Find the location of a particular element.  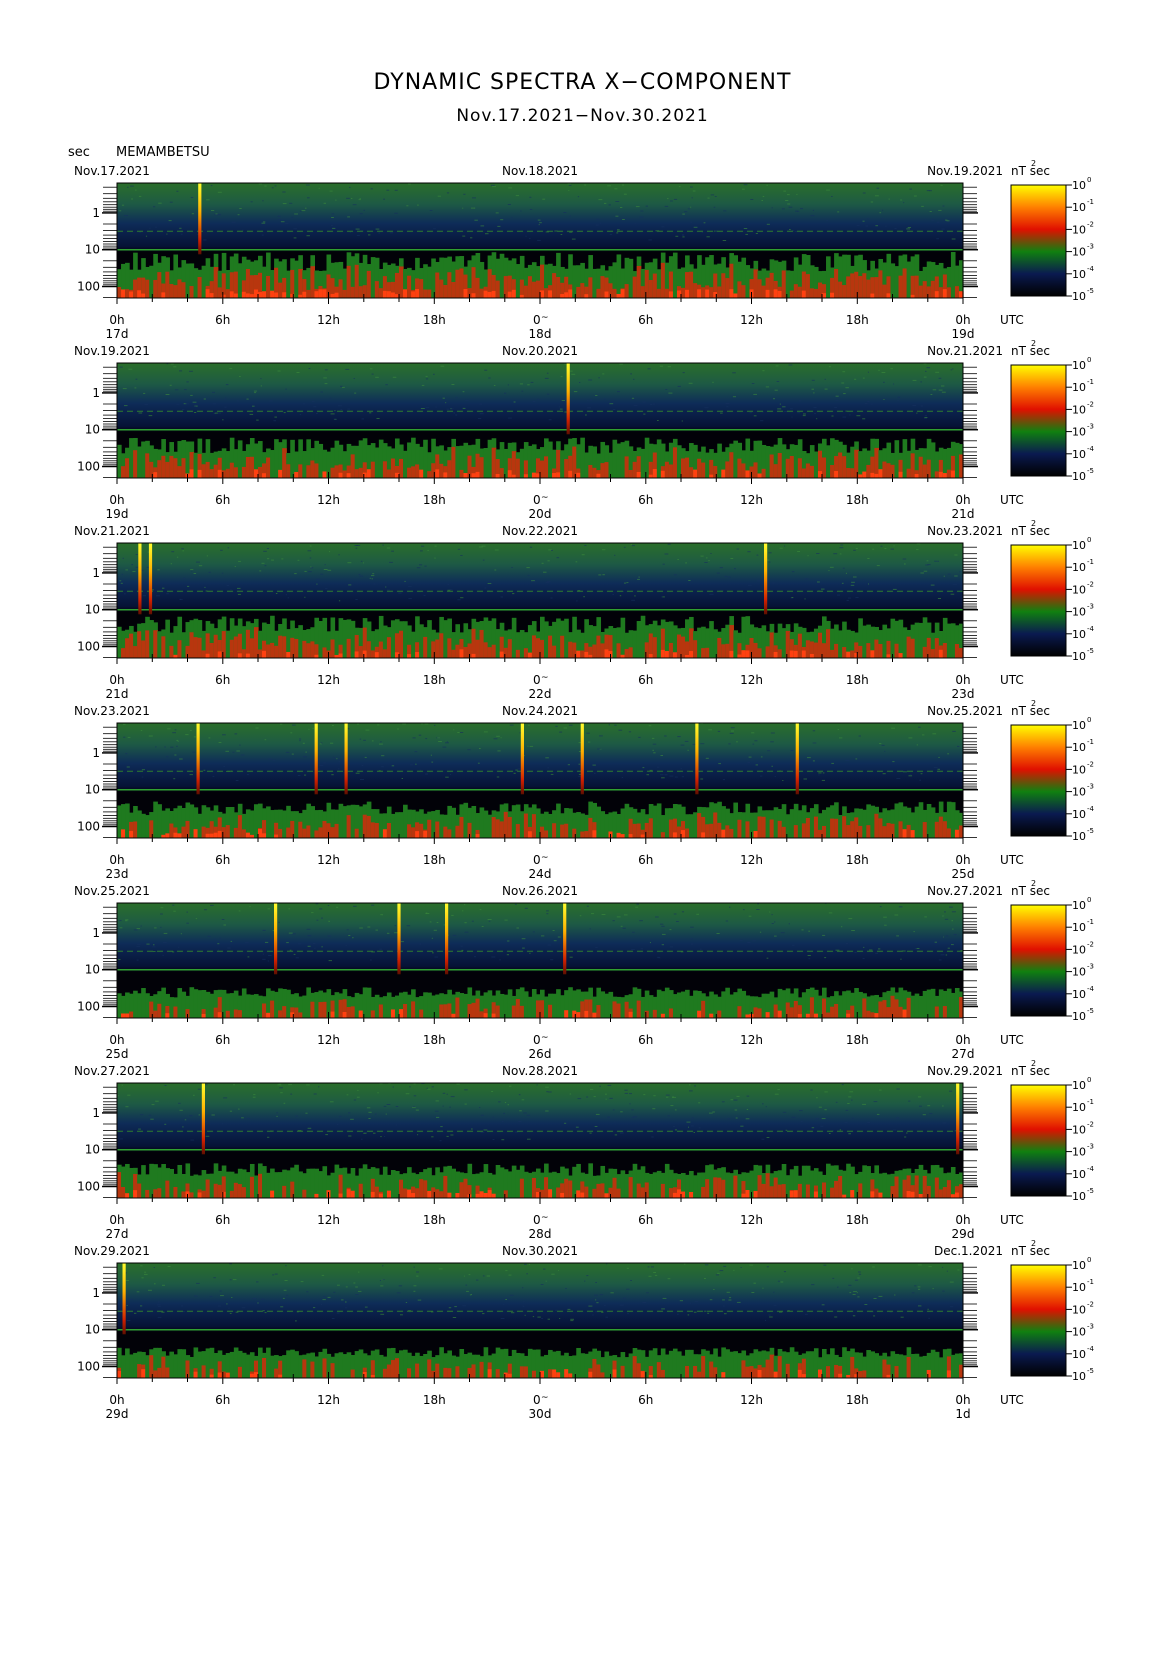

panel-date-right: Nov.19.2021 is located at coordinates (965, 171).